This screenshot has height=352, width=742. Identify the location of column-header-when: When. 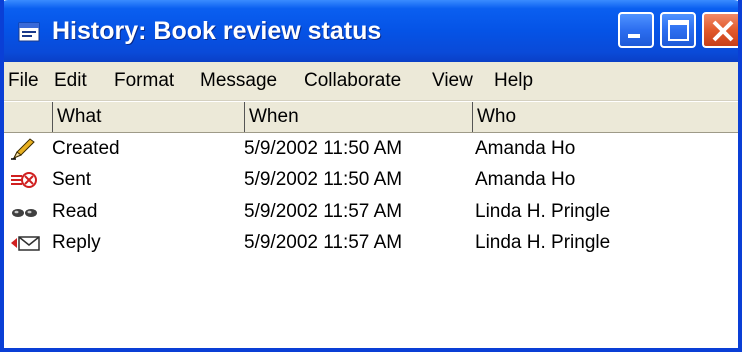
(358, 117).